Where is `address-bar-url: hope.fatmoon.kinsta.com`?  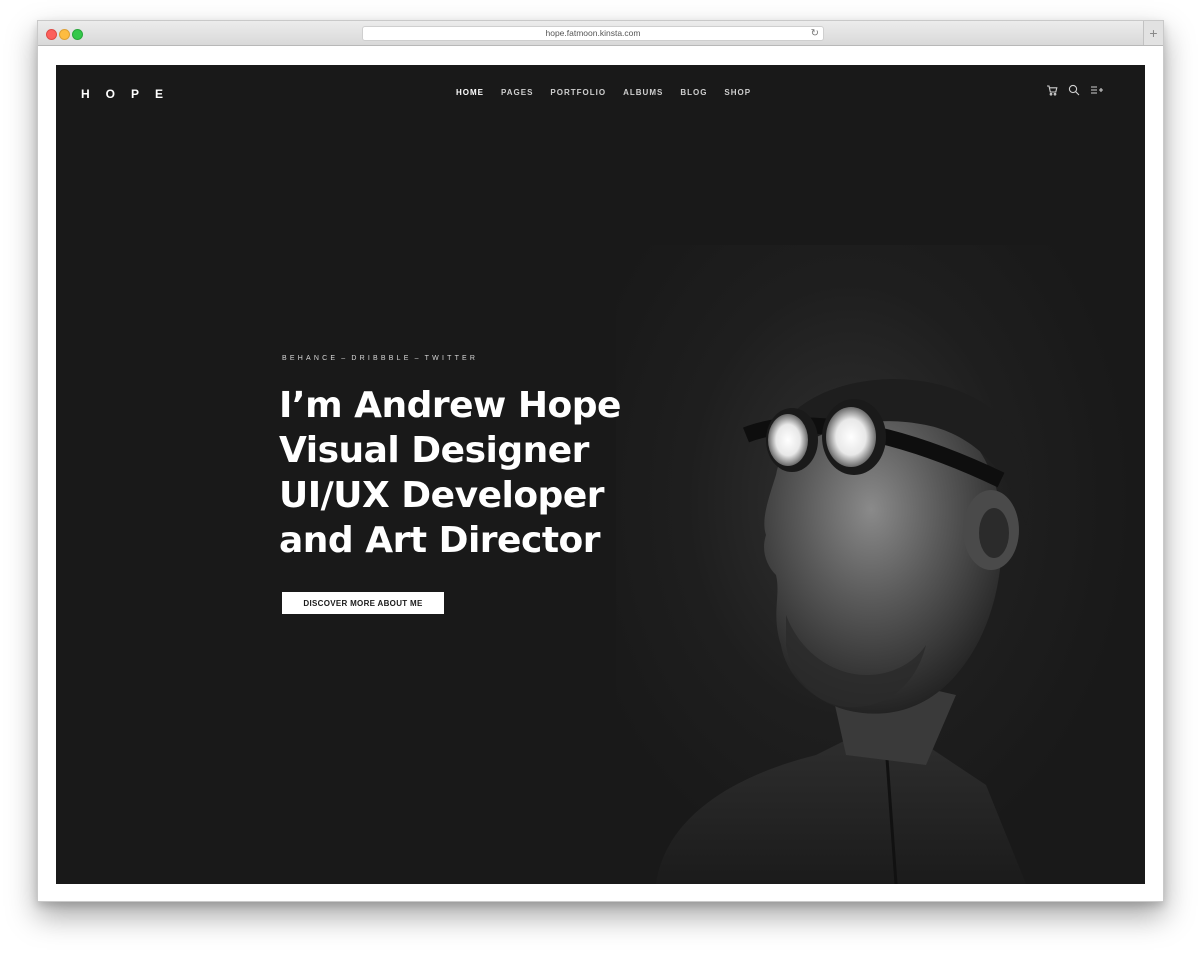
address-bar-url: hope.fatmoon.kinsta.com is located at coordinates (593, 33).